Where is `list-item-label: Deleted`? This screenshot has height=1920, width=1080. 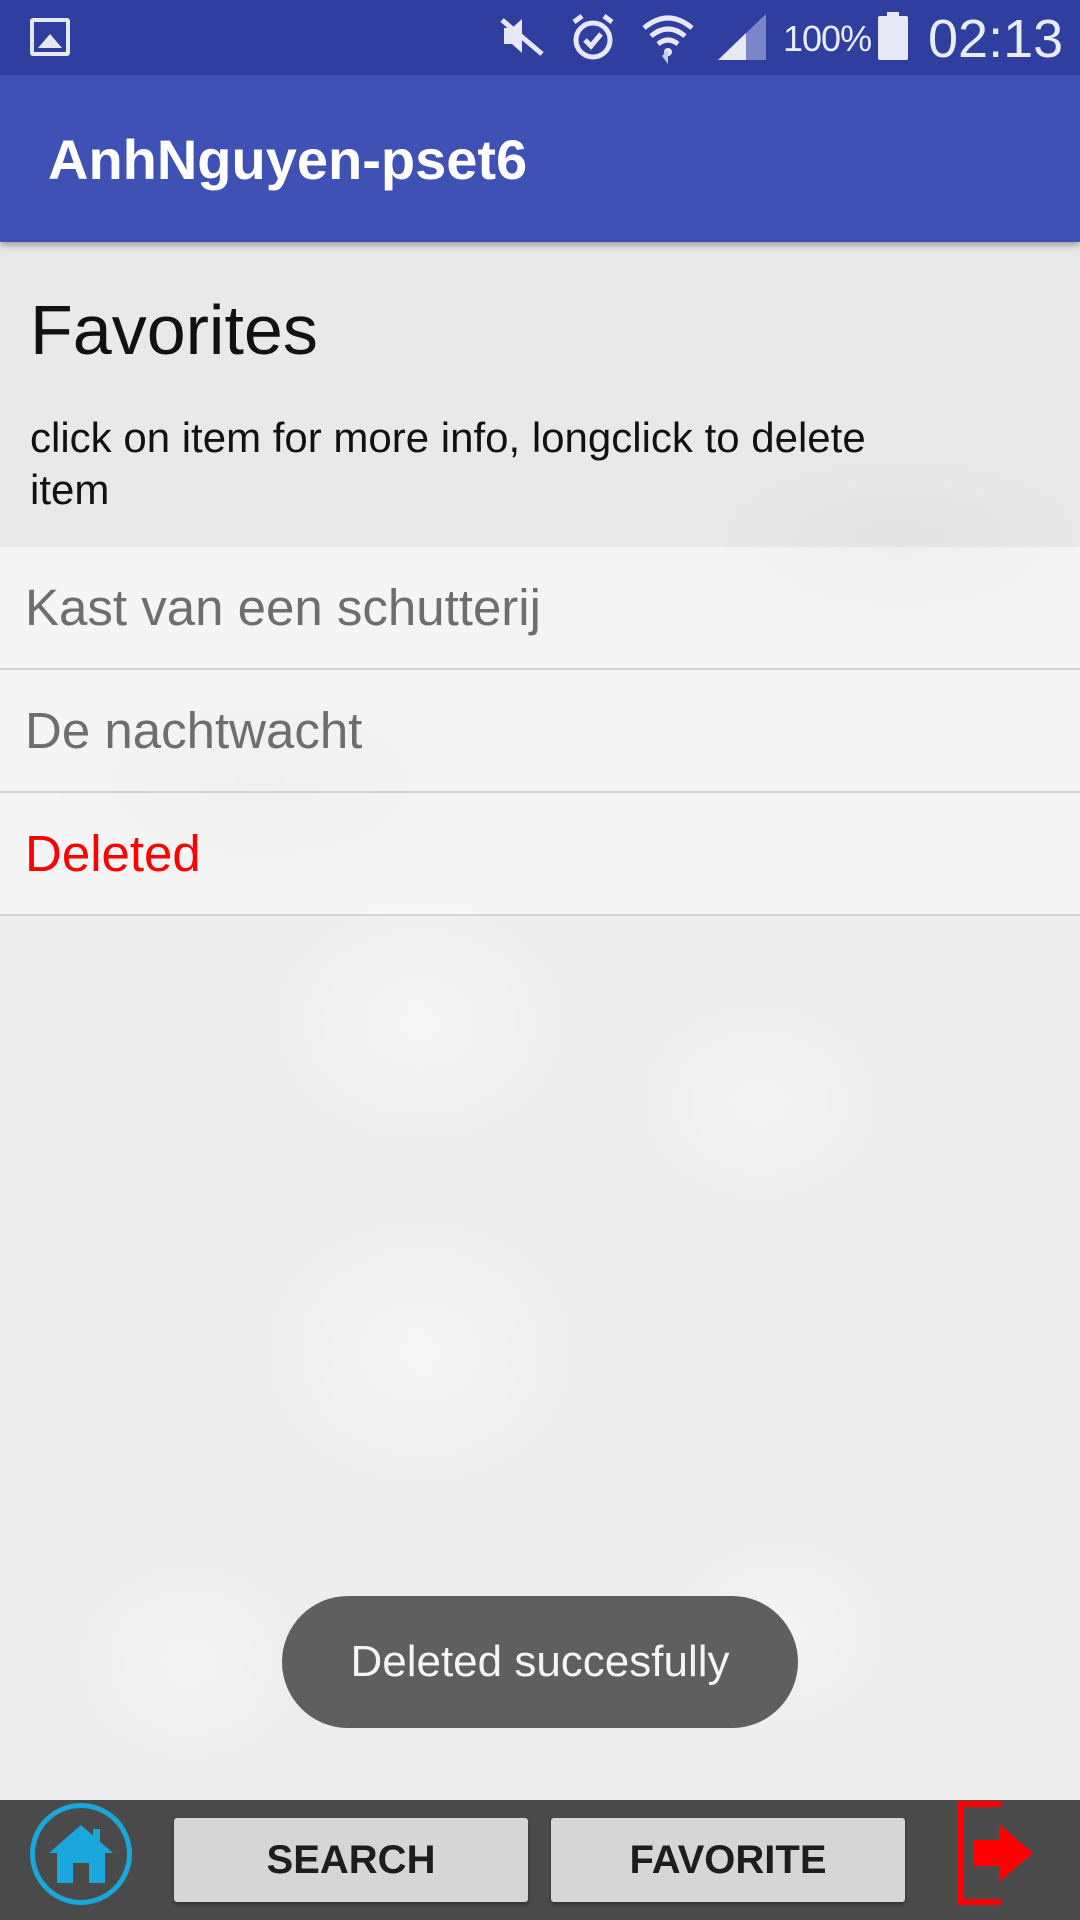
list-item-label: Deleted is located at coordinates (113, 853).